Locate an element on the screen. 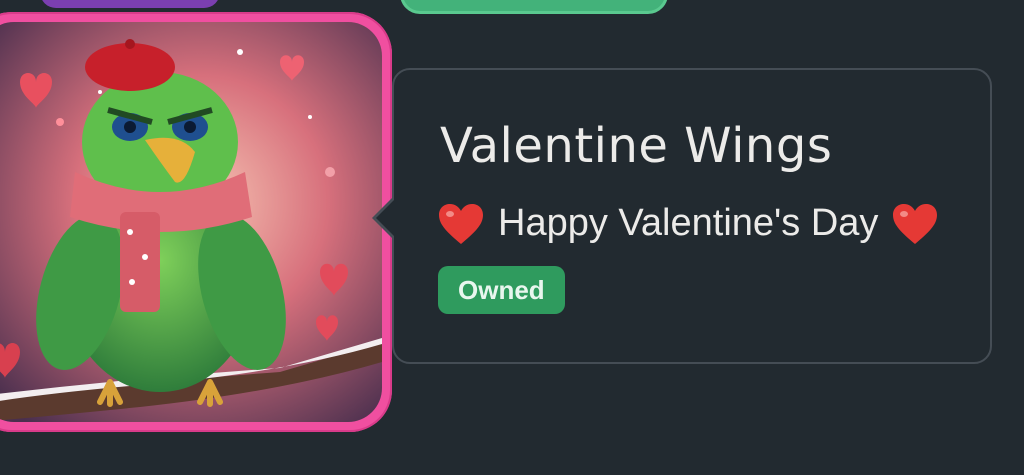 The height and width of the screenshot is (475, 1024). top-menu-pill-green is located at coordinates (534, 7).